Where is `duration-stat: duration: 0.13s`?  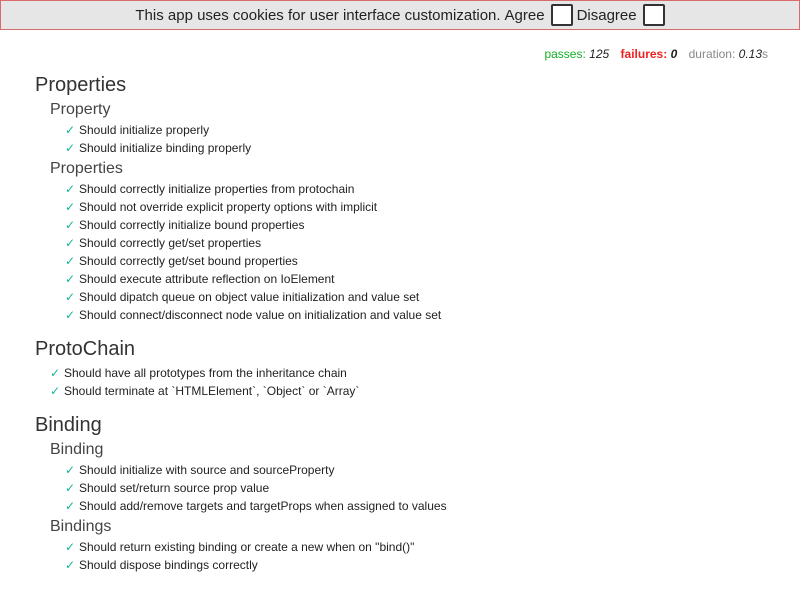 duration-stat: duration: 0.13s is located at coordinates (728, 54).